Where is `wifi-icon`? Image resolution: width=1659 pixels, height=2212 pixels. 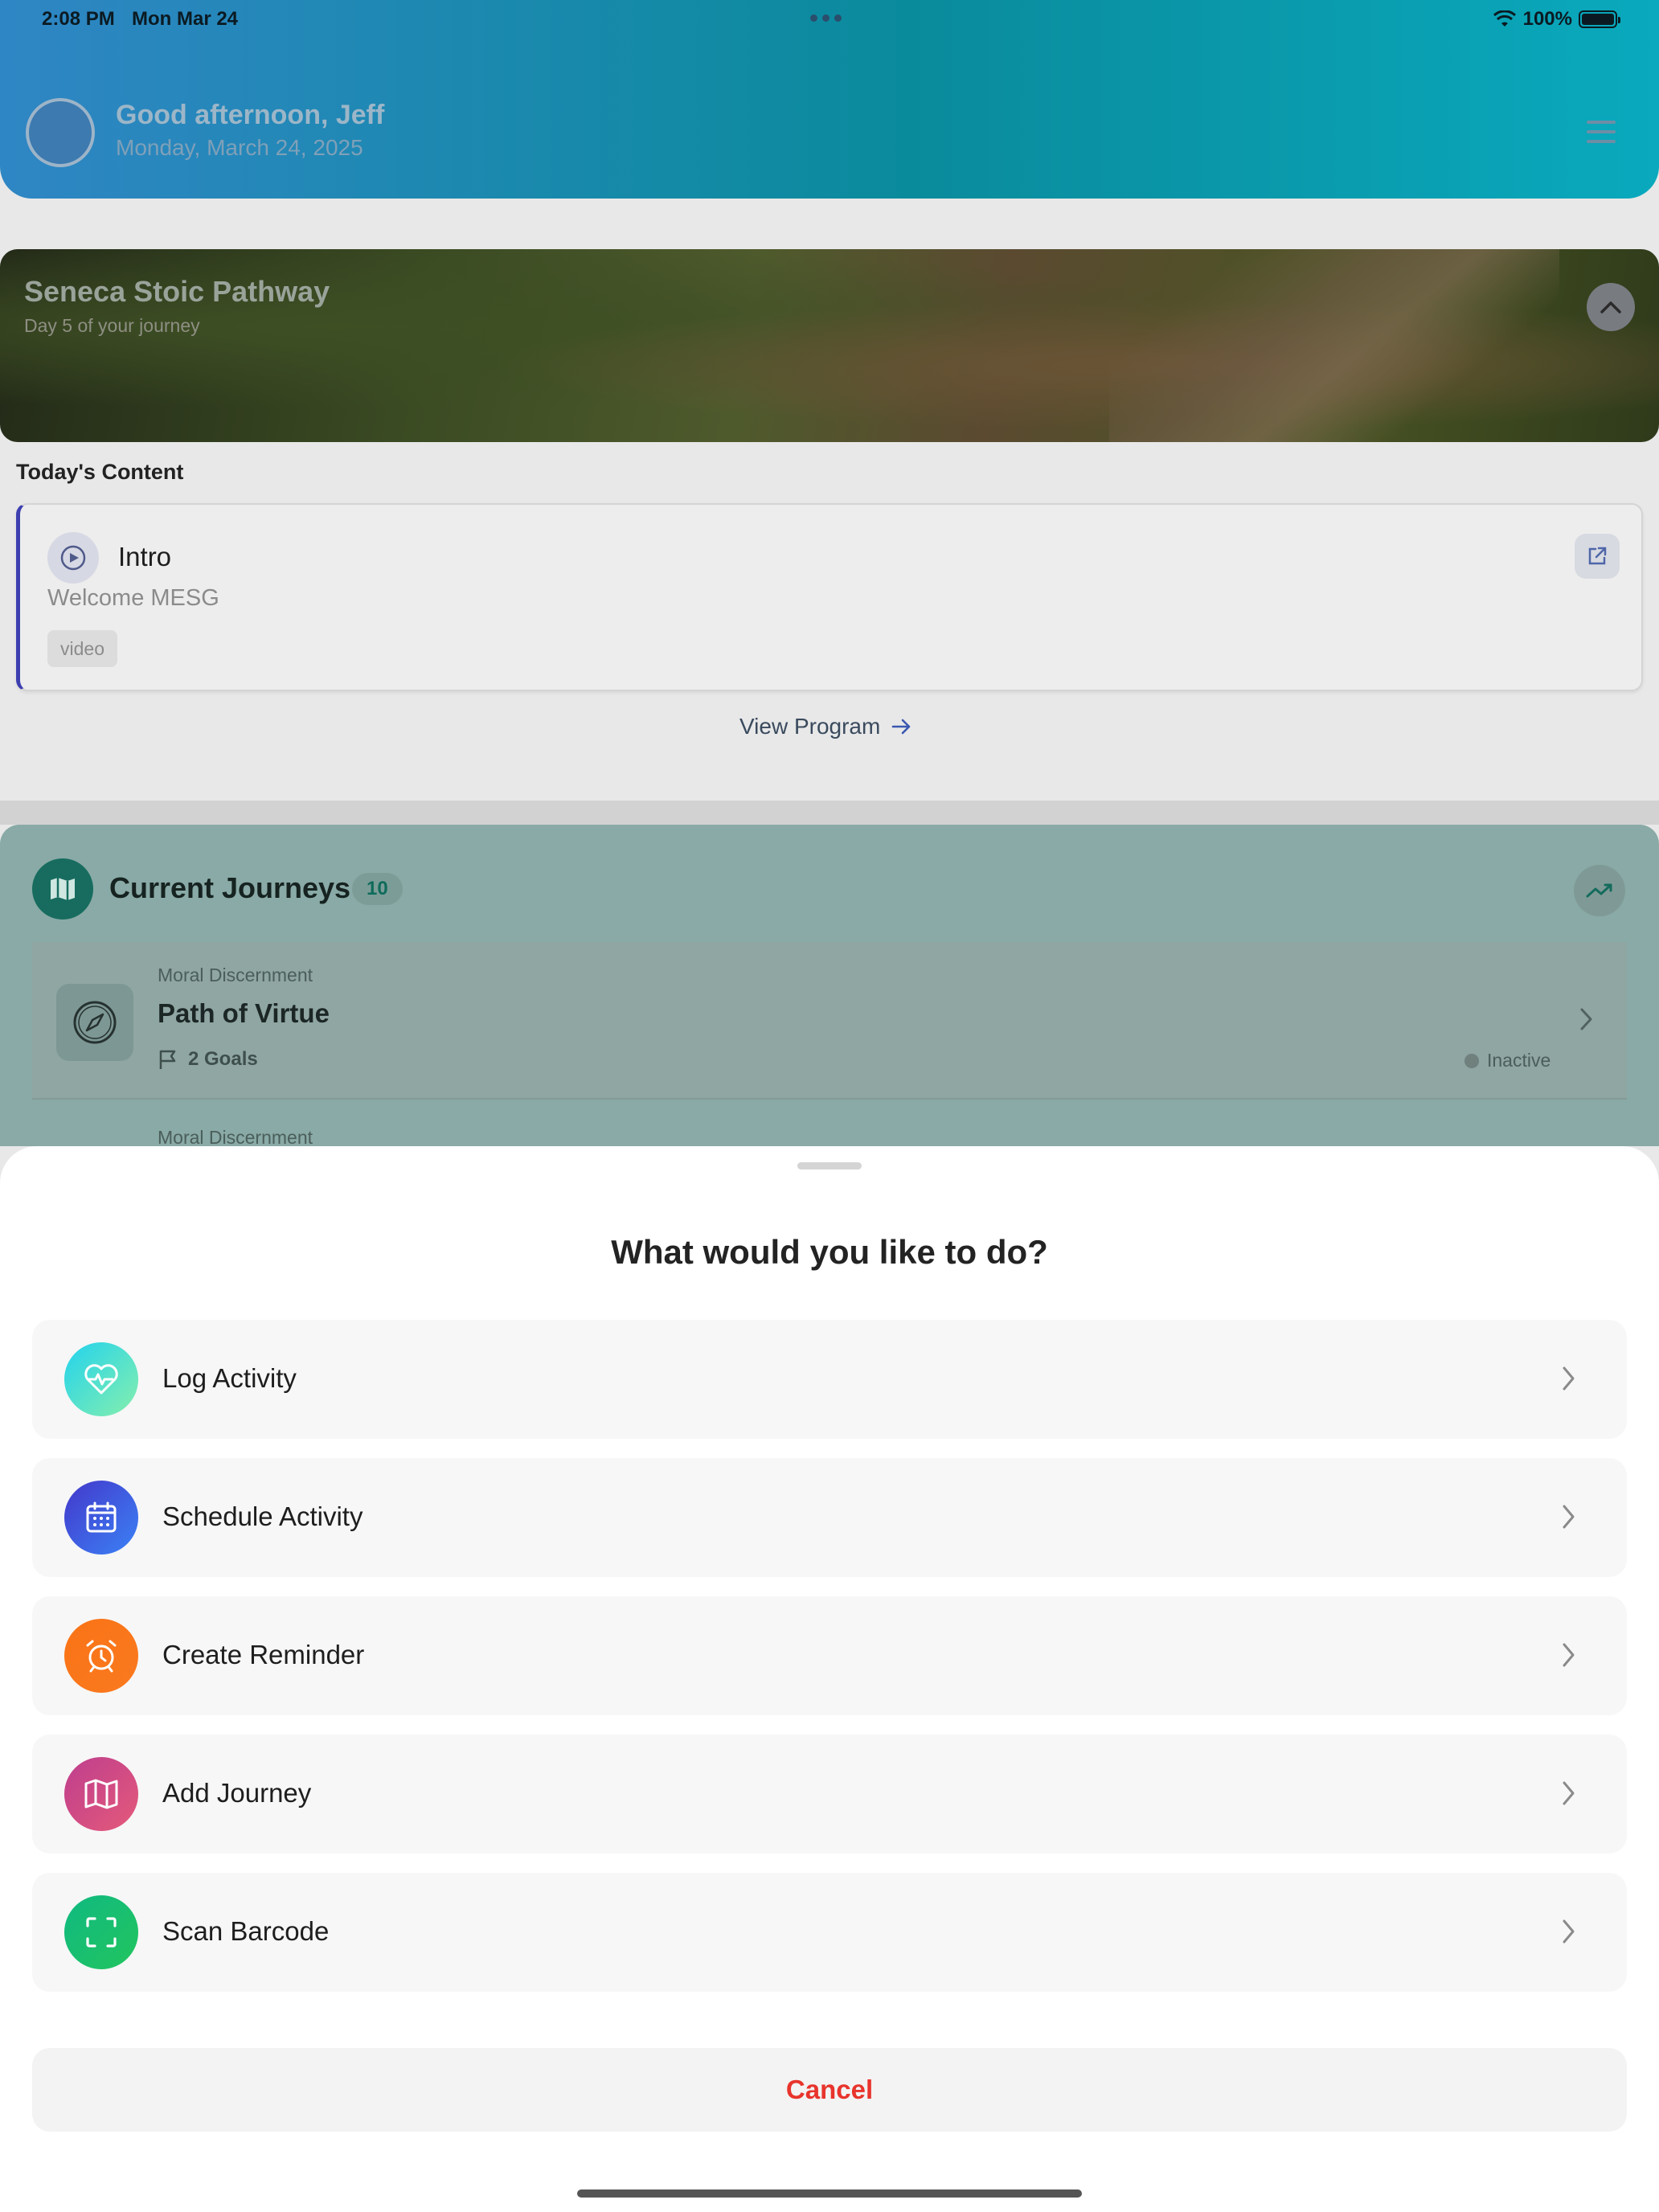 wifi-icon is located at coordinates (1504, 18).